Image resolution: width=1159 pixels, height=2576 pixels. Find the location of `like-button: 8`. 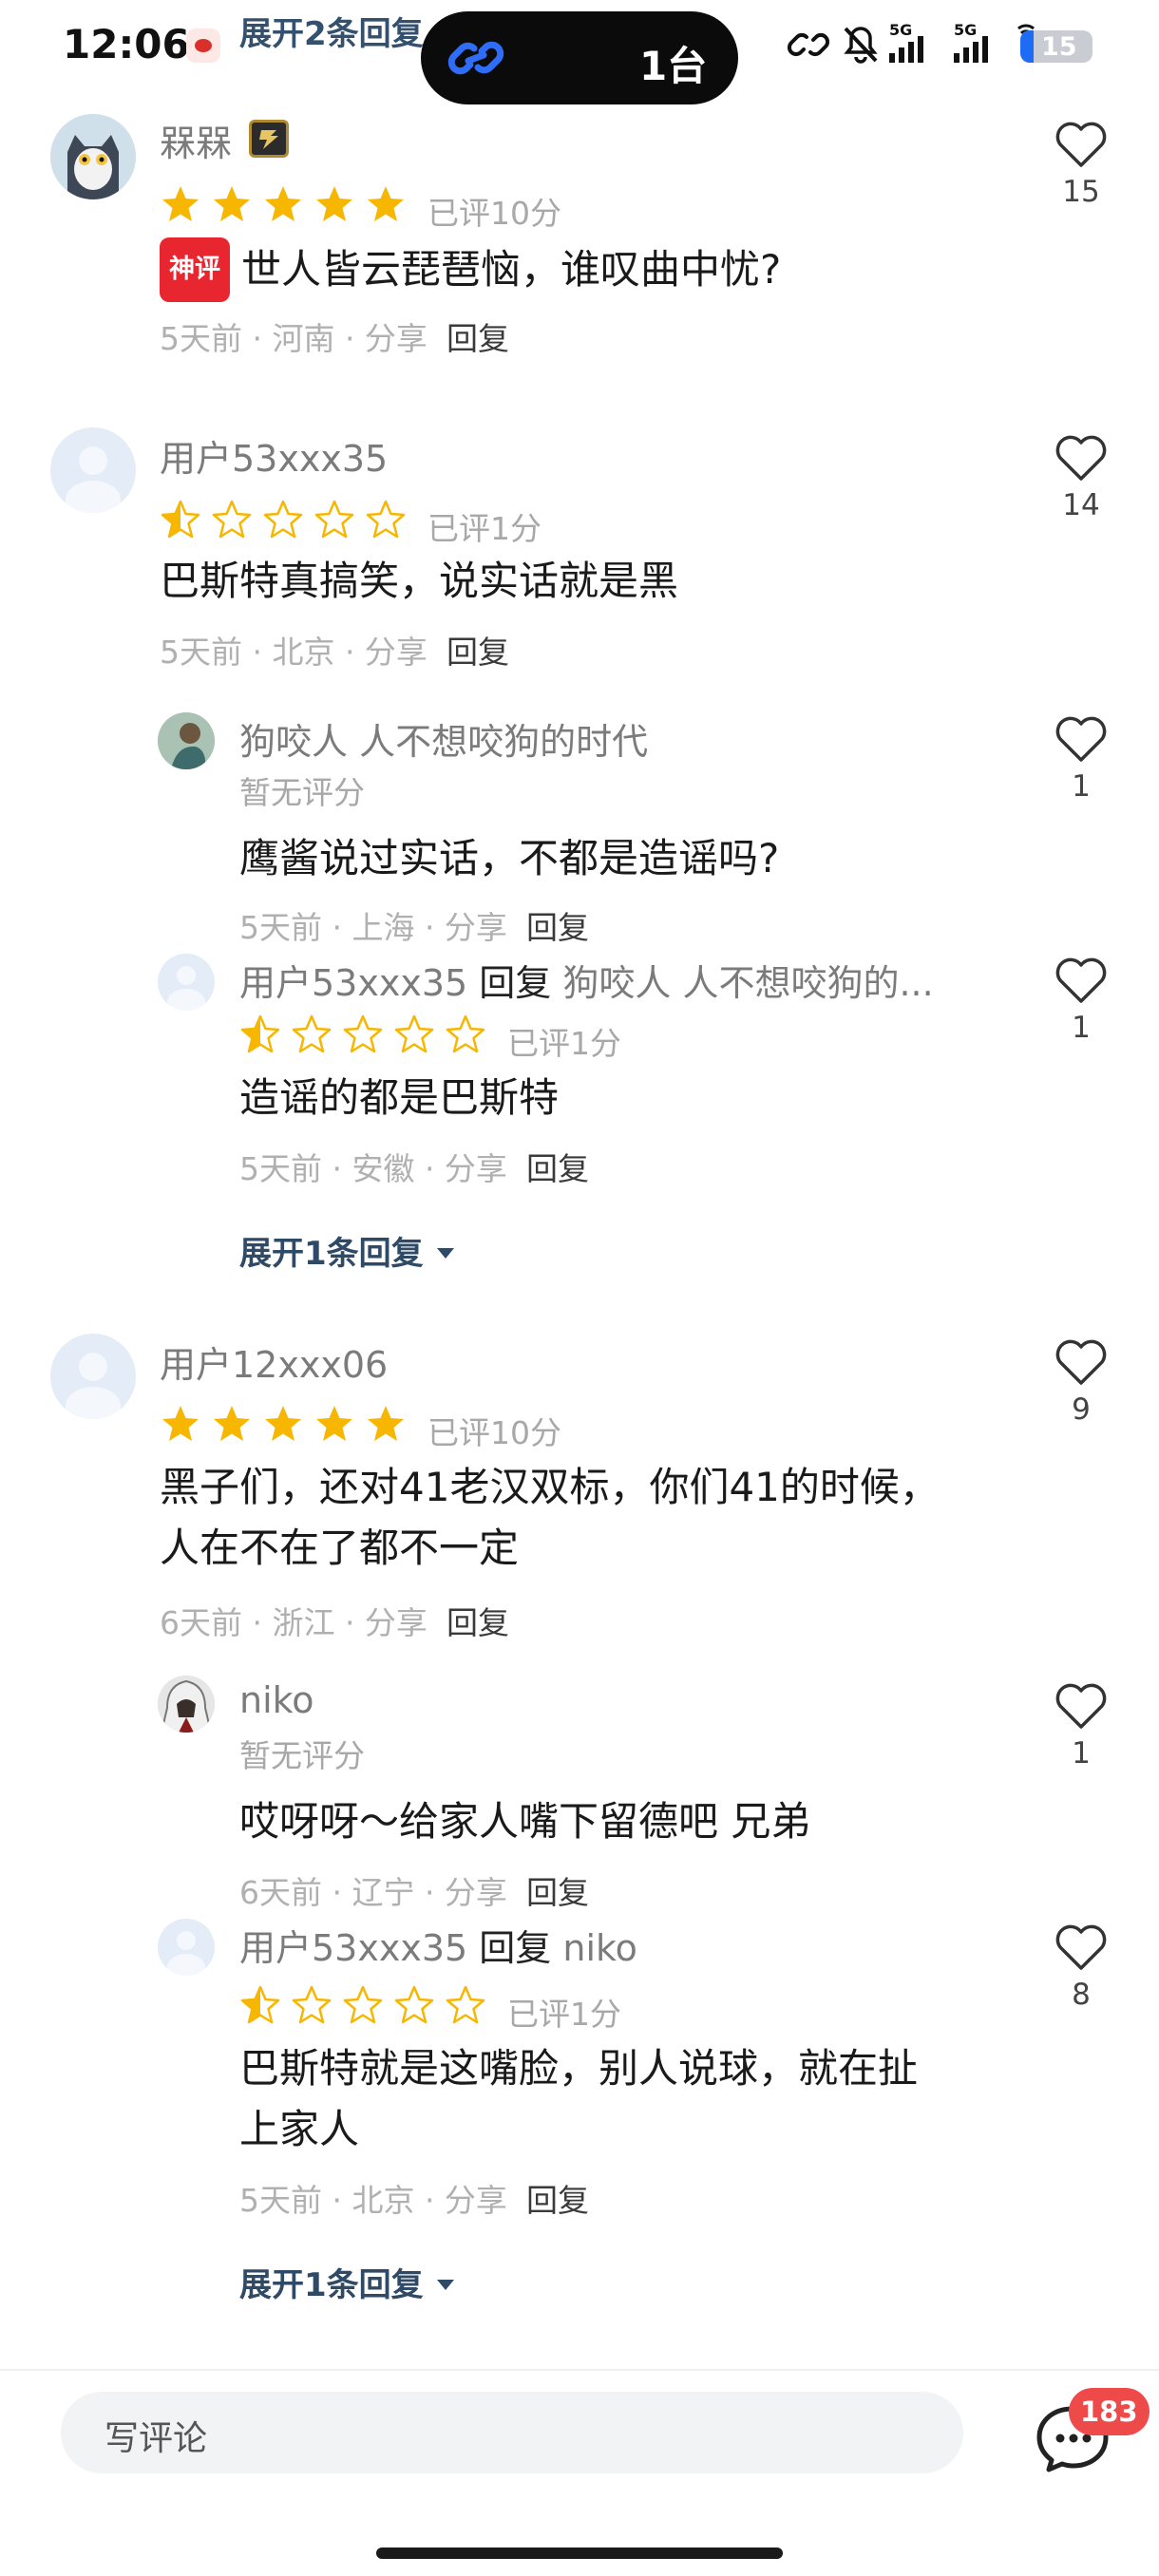

like-button: 8 is located at coordinates (1081, 1968).